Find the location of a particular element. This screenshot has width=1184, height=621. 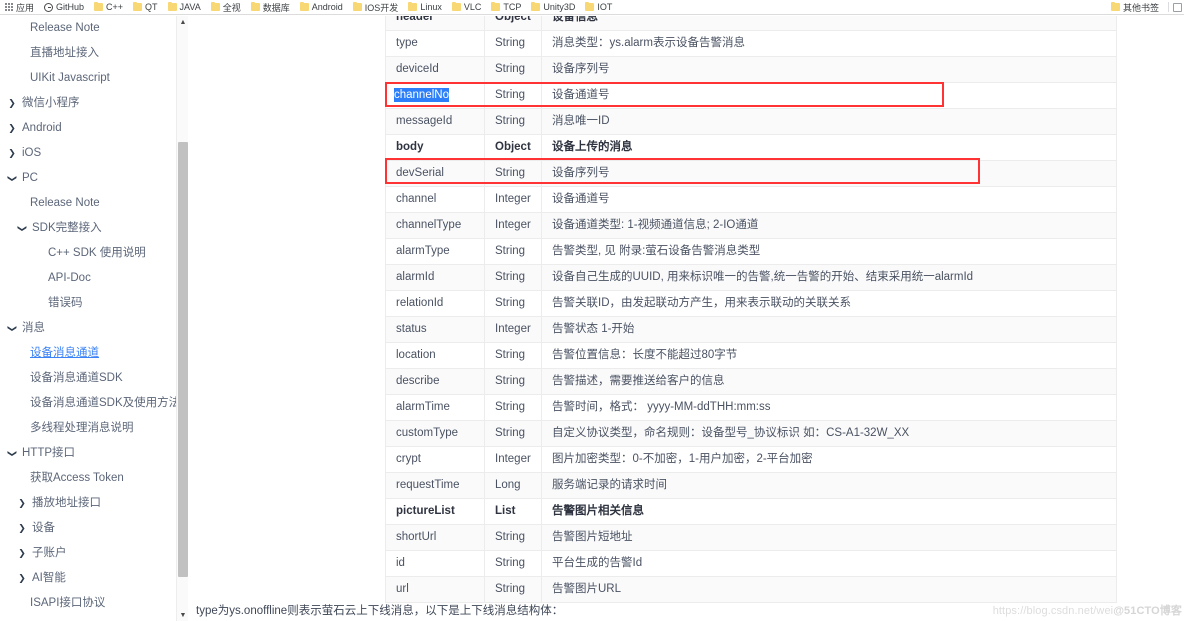

cell-field: deviceId is located at coordinates (435, 69).